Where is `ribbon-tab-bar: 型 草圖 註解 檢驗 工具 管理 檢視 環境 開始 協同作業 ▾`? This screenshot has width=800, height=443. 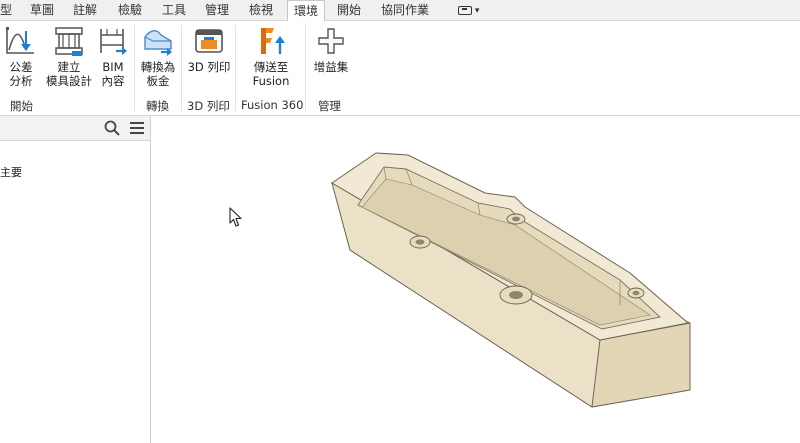 ribbon-tab-bar: 型 草圖 註解 檢驗 工具 管理 檢視 環境 開始 協同作業 ▾ is located at coordinates (400, 11).